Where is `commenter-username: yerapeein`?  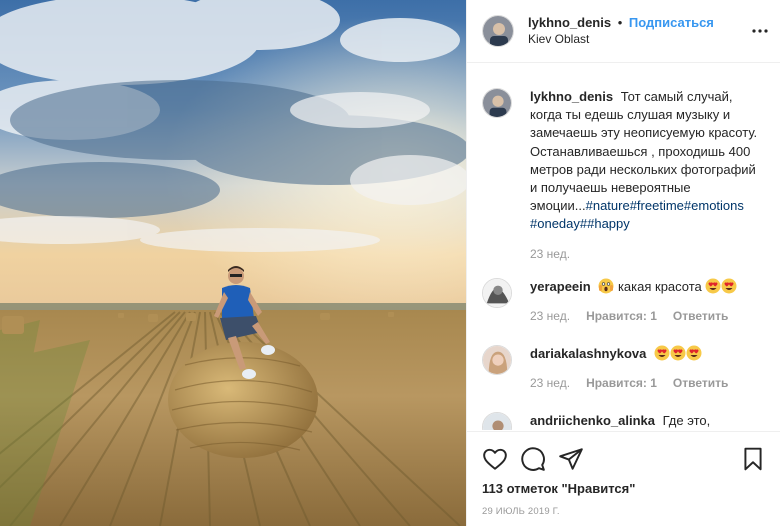 commenter-username: yerapeein is located at coordinates (560, 286).